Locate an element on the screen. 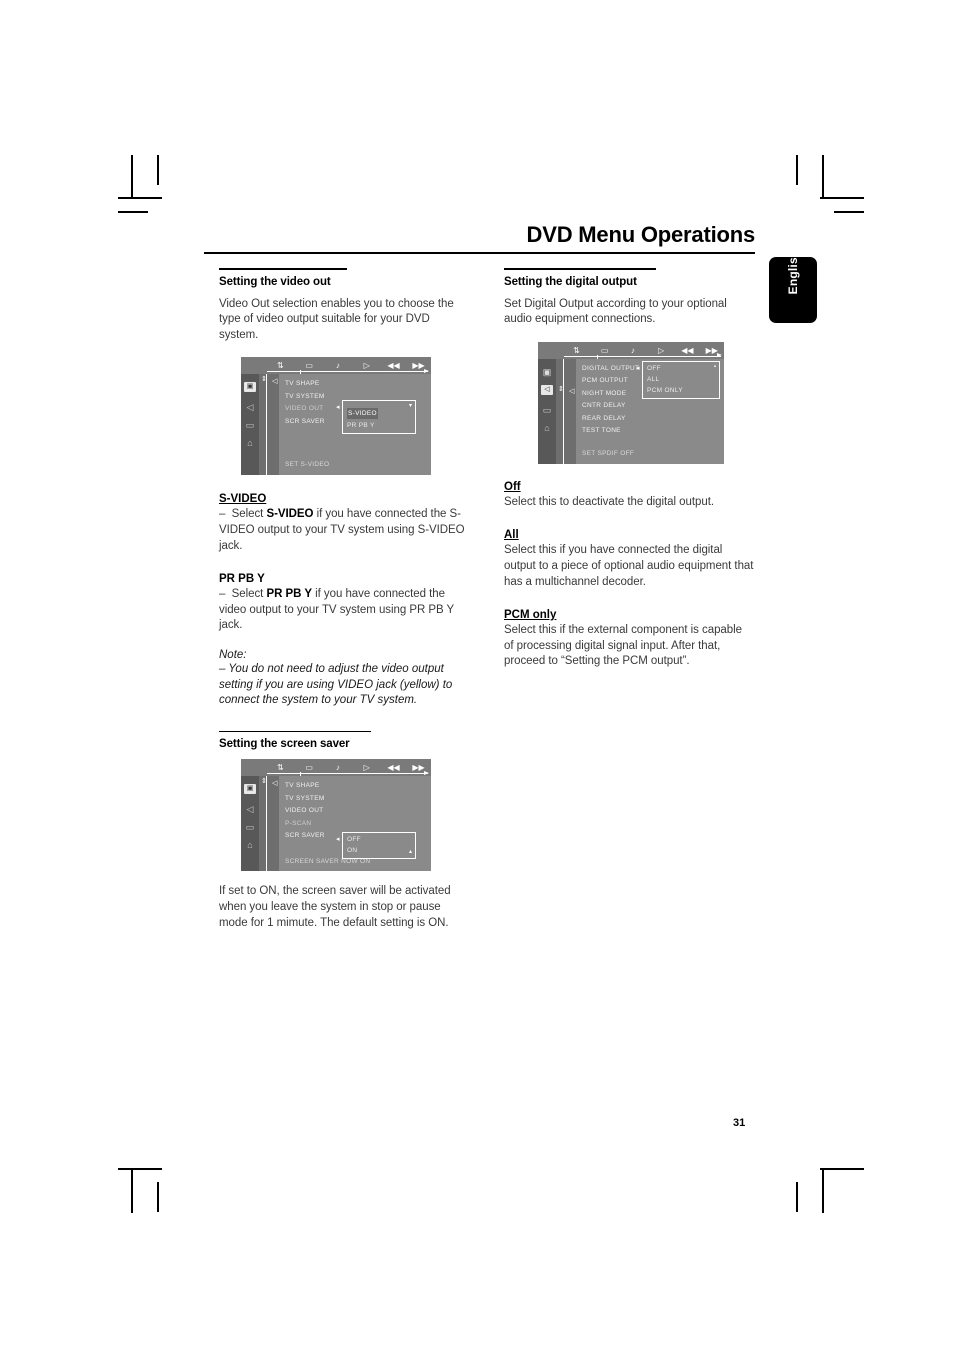 Image resolution: width=954 pixels, height=1351 pixels. menu-item: TV SYSTEM is located at coordinates (358, 799).